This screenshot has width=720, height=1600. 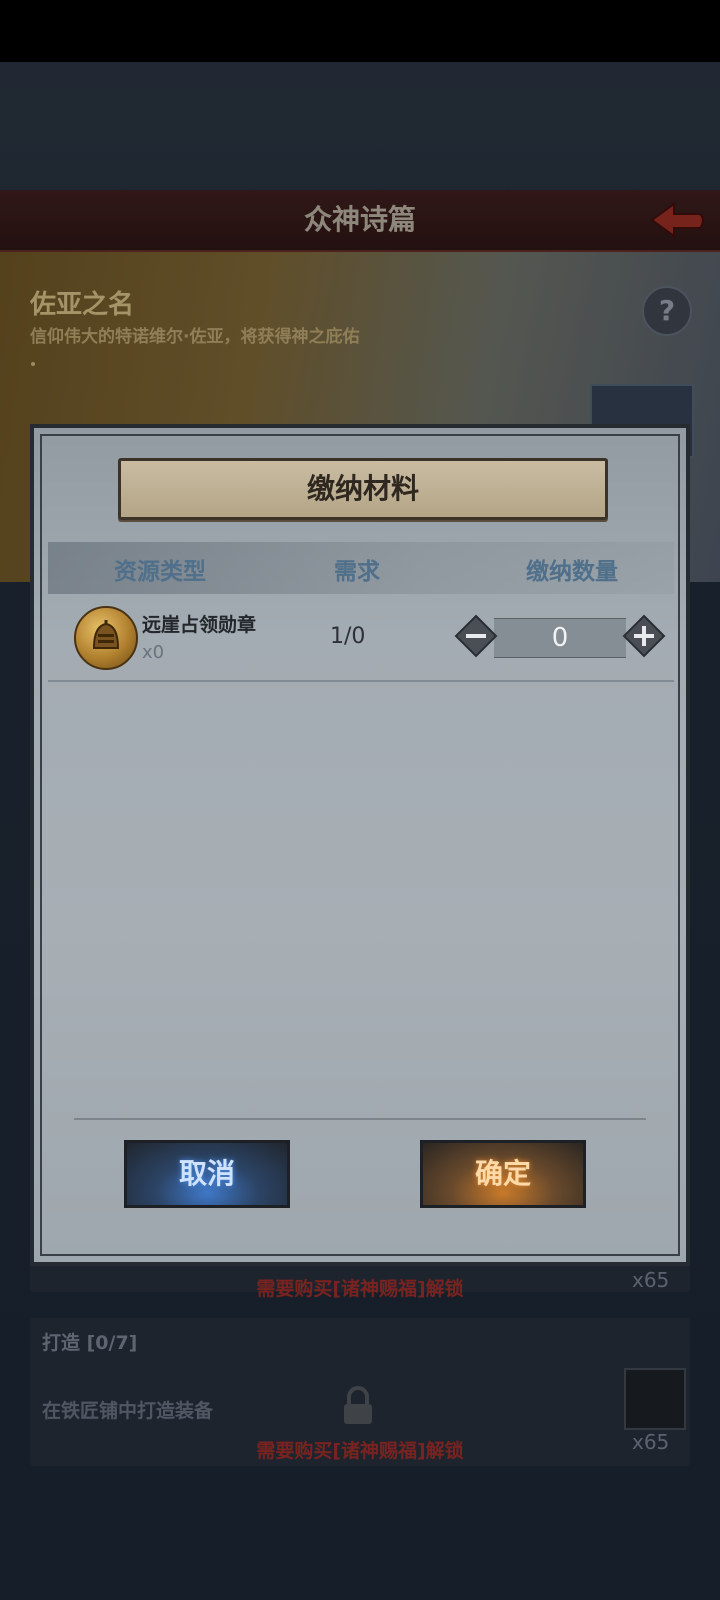 What do you see at coordinates (199, 625) in the screenshot?
I see `item-name: 远崖占领勋章` at bounding box center [199, 625].